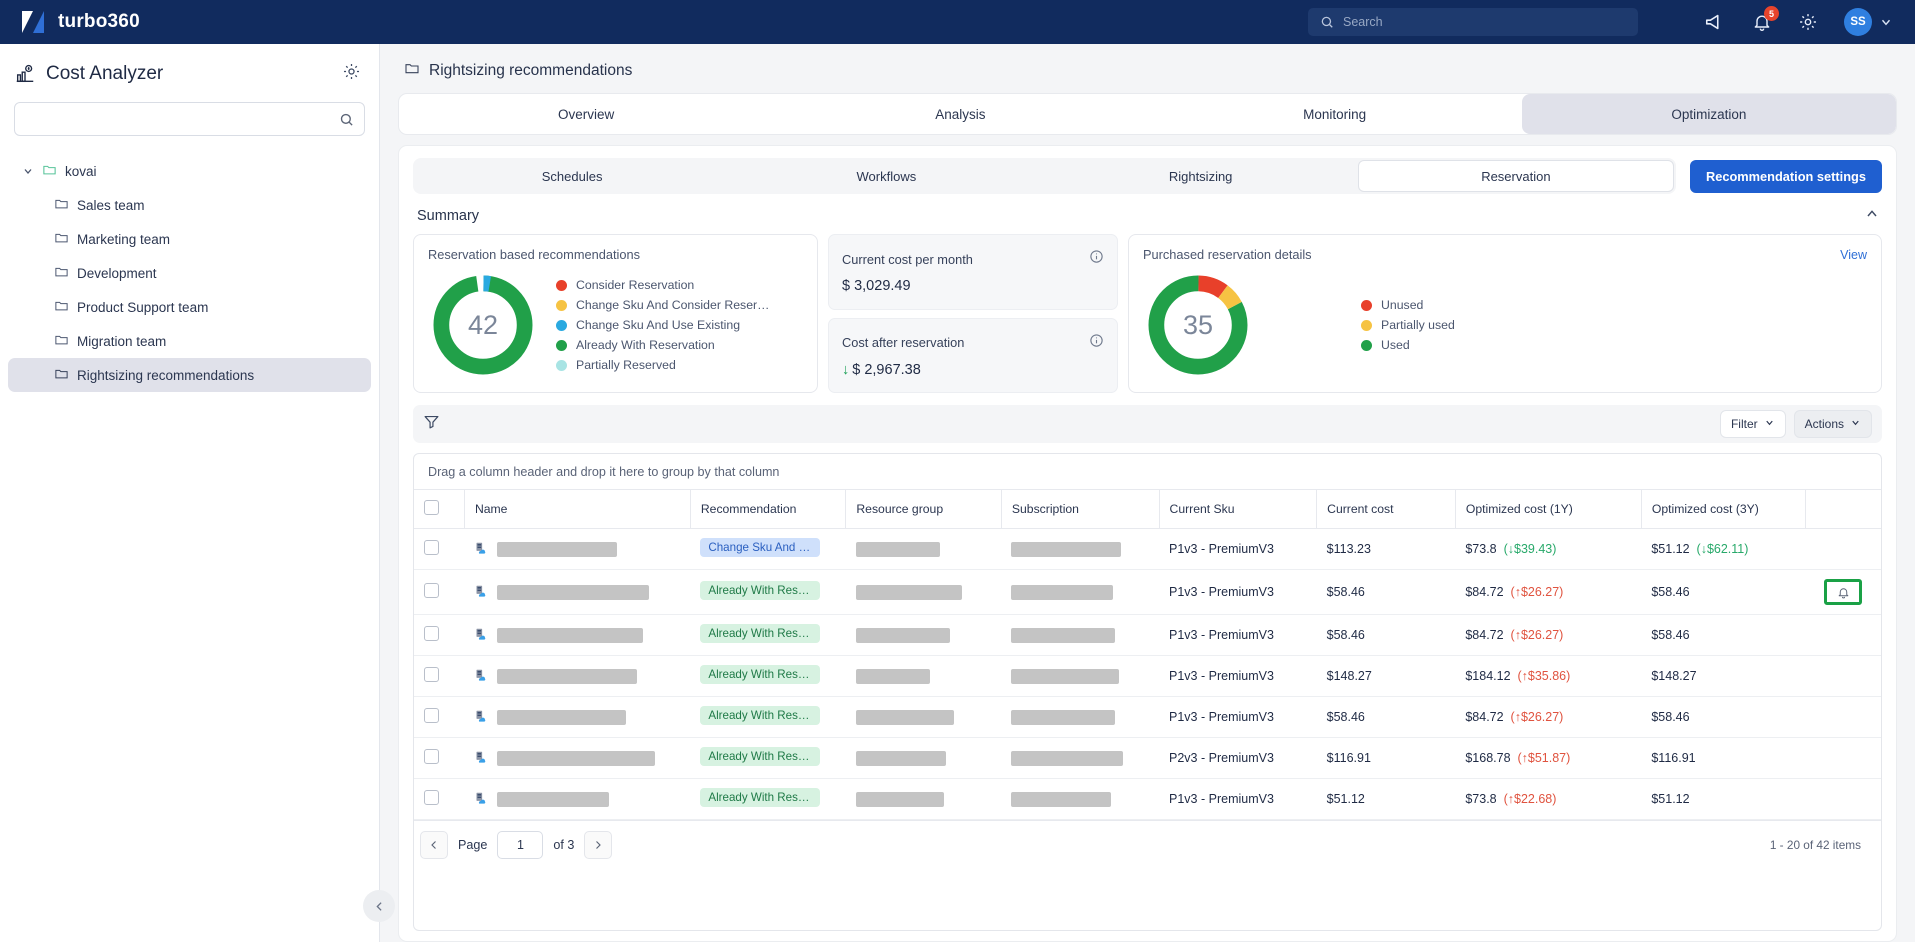 Image resolution: width=1915 pixels, height=942 pixels. Describe the element at coordinates (33, 22) in the screenshot. I see `turbo360-logo-icon` at that location.